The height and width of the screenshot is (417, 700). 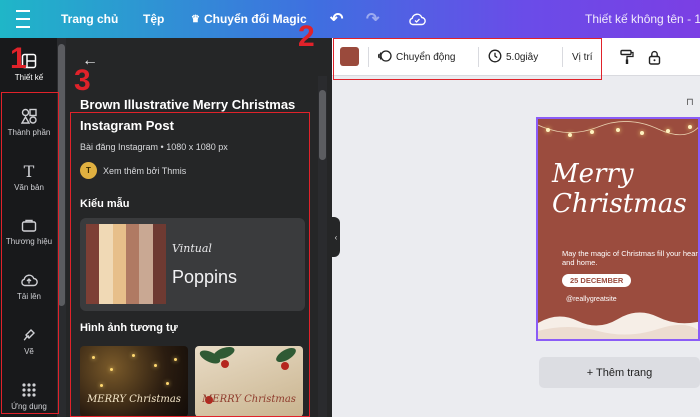 What do you see at coordinates (690, 102) in the screenshot?
I see `page-lock-icon: ⊓` at bounding box center [690, 102].